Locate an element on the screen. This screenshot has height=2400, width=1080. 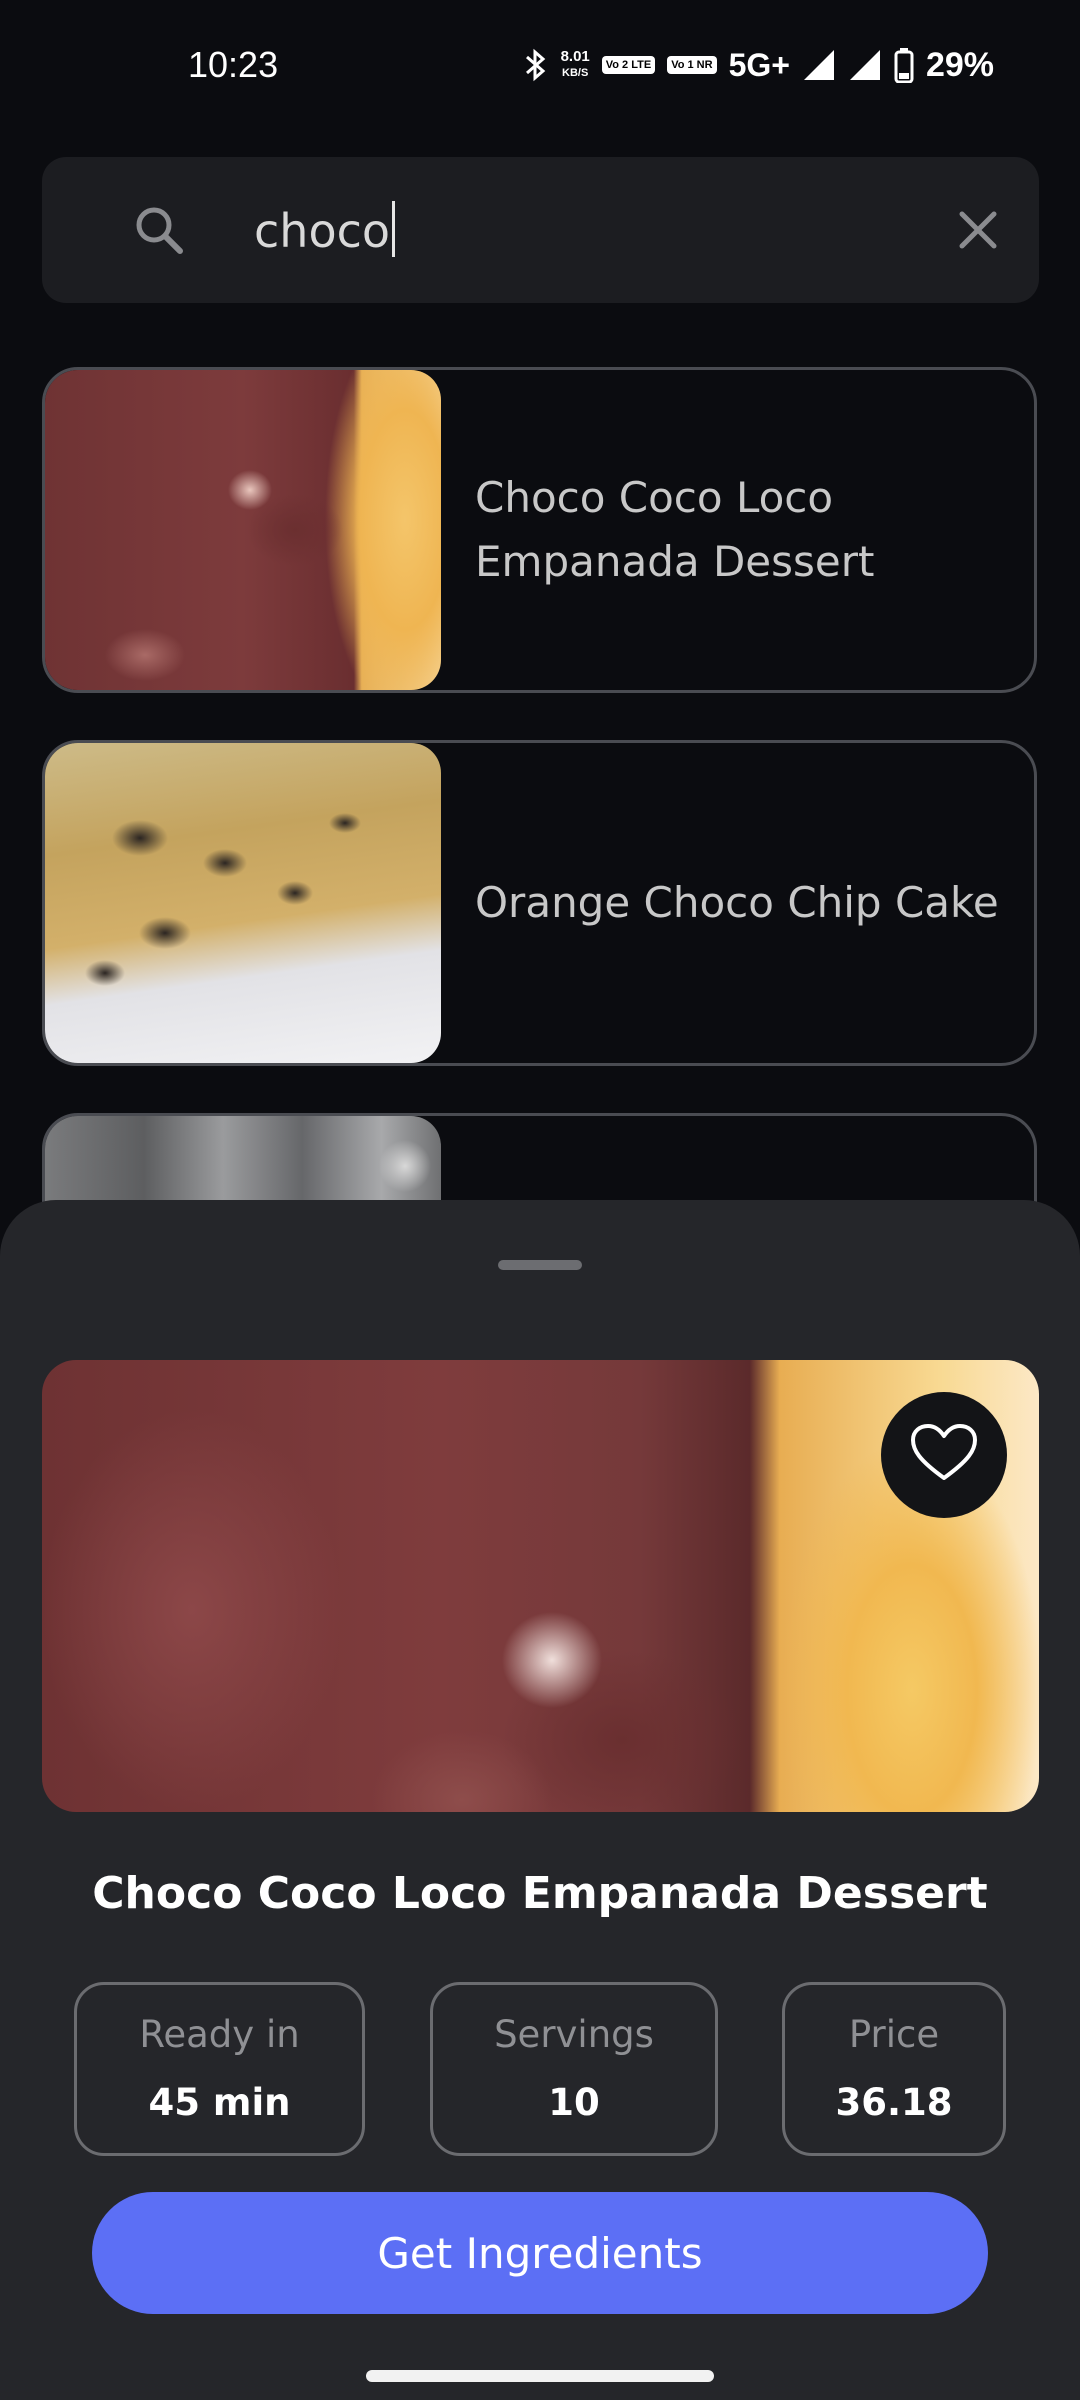
speed-unit: KB/S is located at coordinates (575, 73).